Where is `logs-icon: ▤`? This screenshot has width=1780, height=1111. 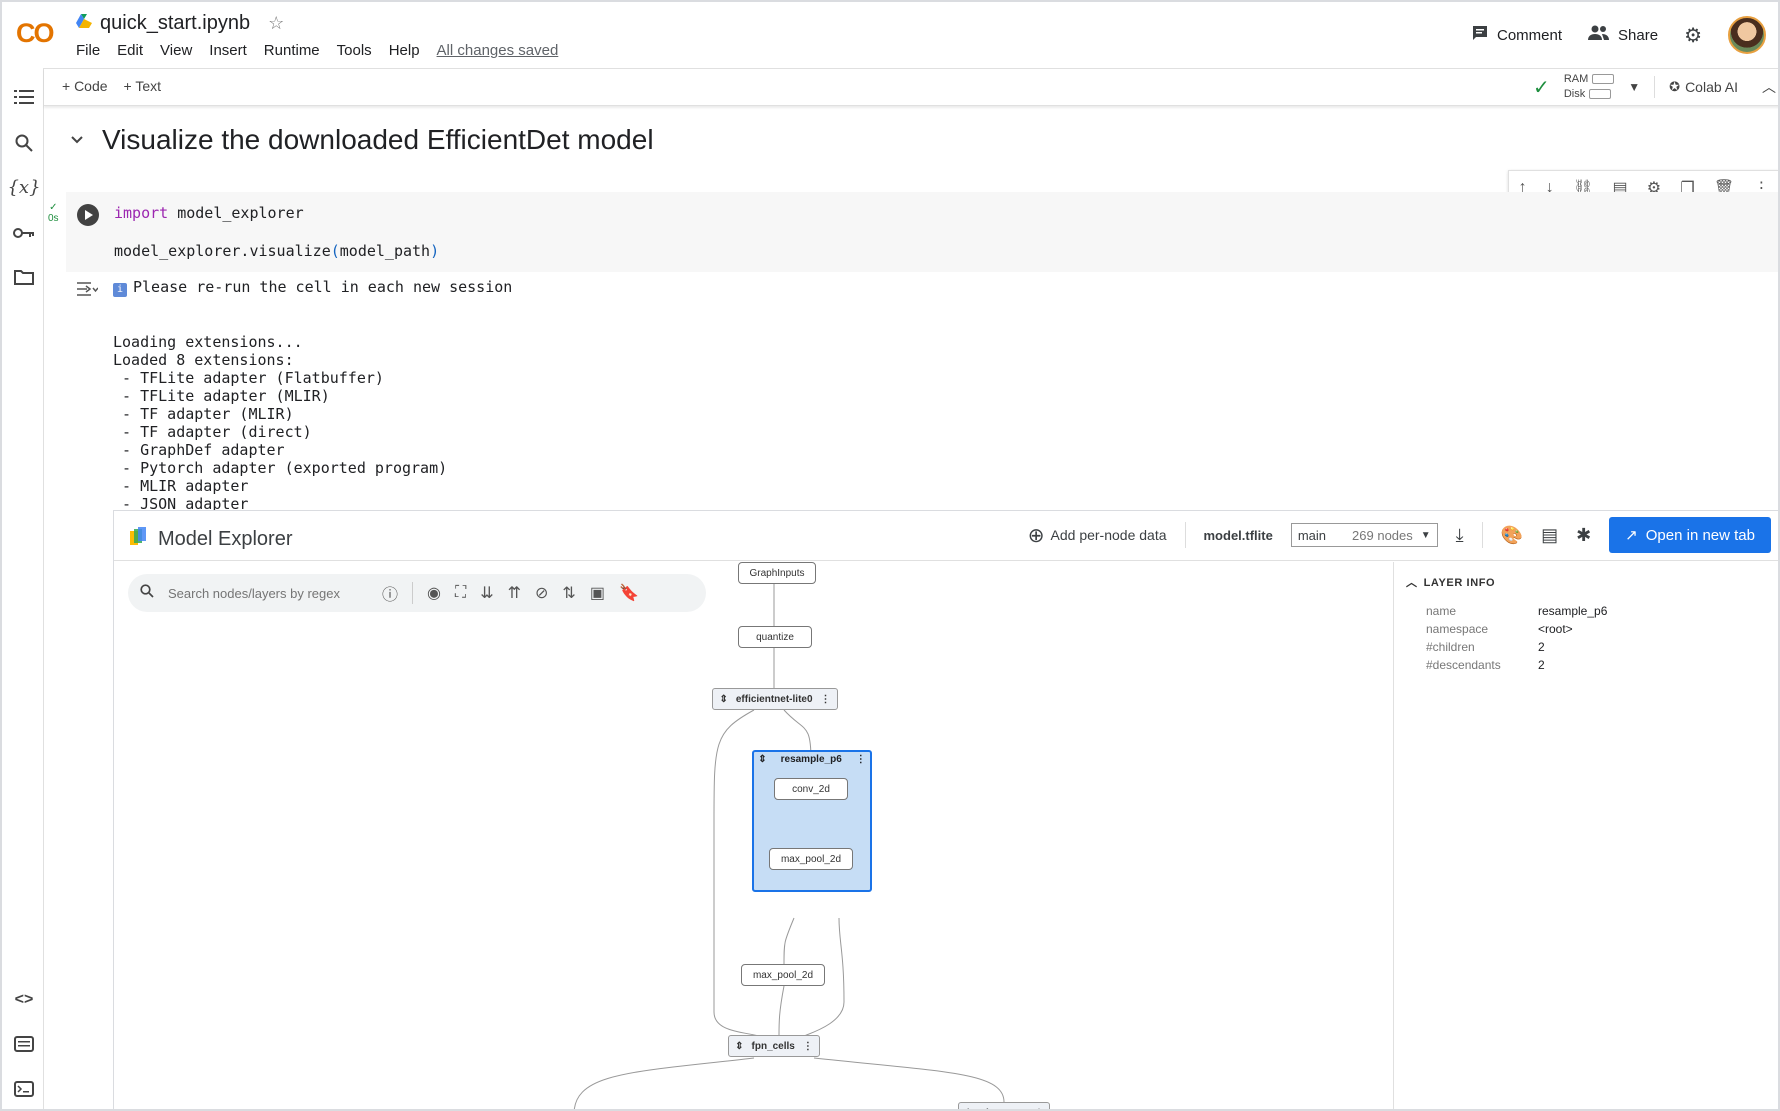
logs-icon: ▤ is located at coordinates (1549, 535).